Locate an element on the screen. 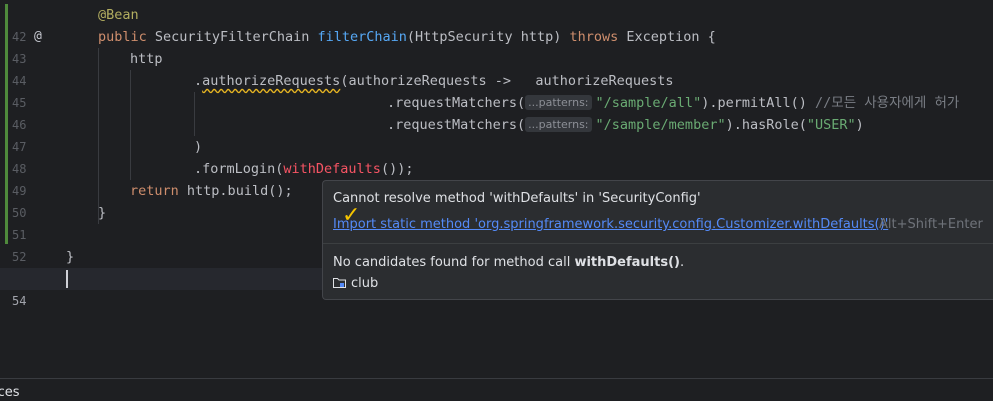 This screenshot has width=993, height=401. method-name-token: filterChain is located at coordinates (362, 37).